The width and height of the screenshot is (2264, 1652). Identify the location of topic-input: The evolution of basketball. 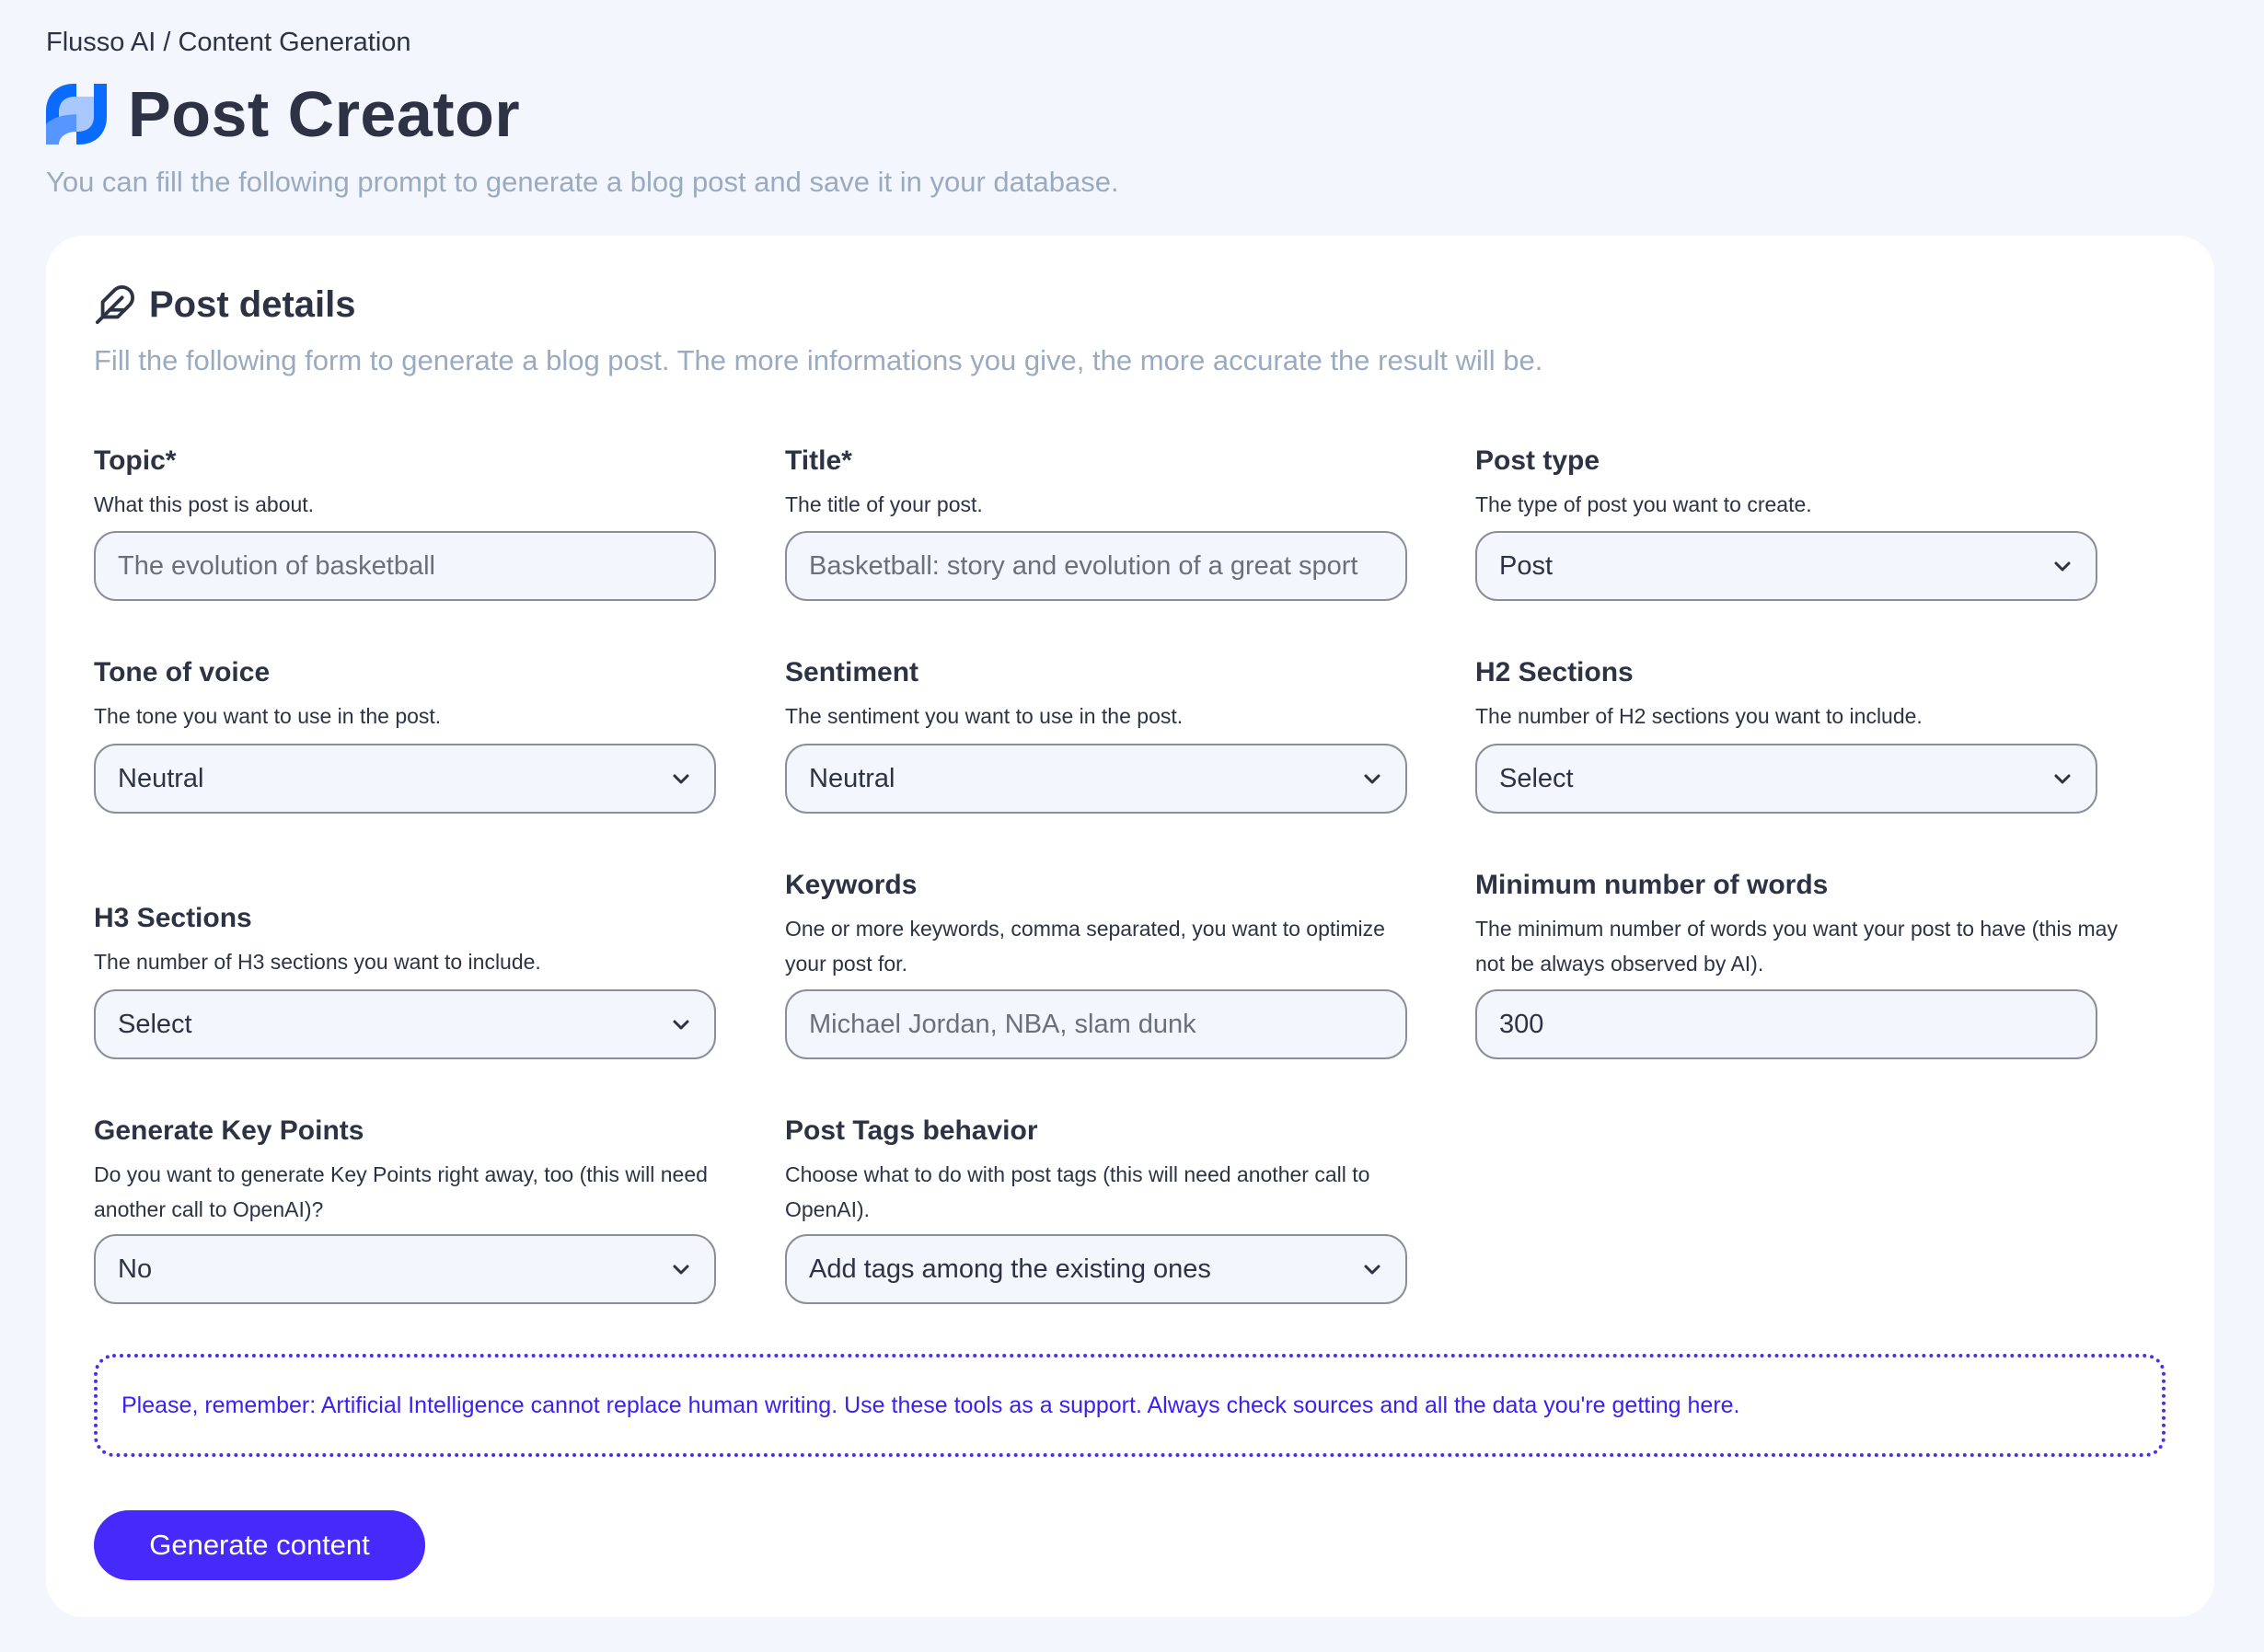
(405, 566).